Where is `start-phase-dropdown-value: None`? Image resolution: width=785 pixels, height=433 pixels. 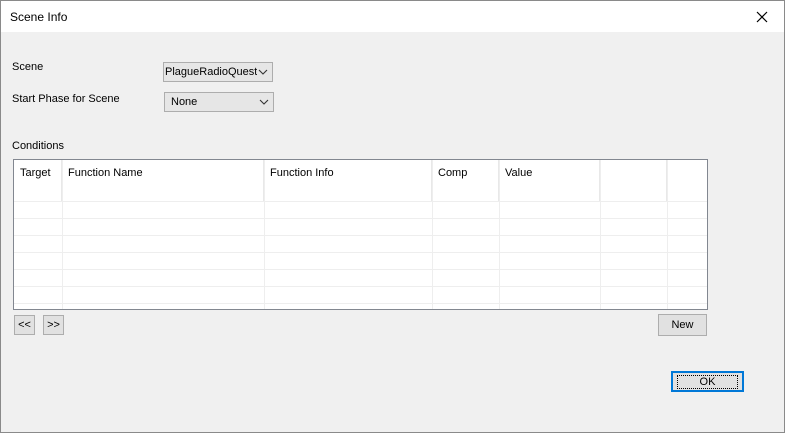 start-phase-dropdown-value: None is located at coordinates (184, 102).